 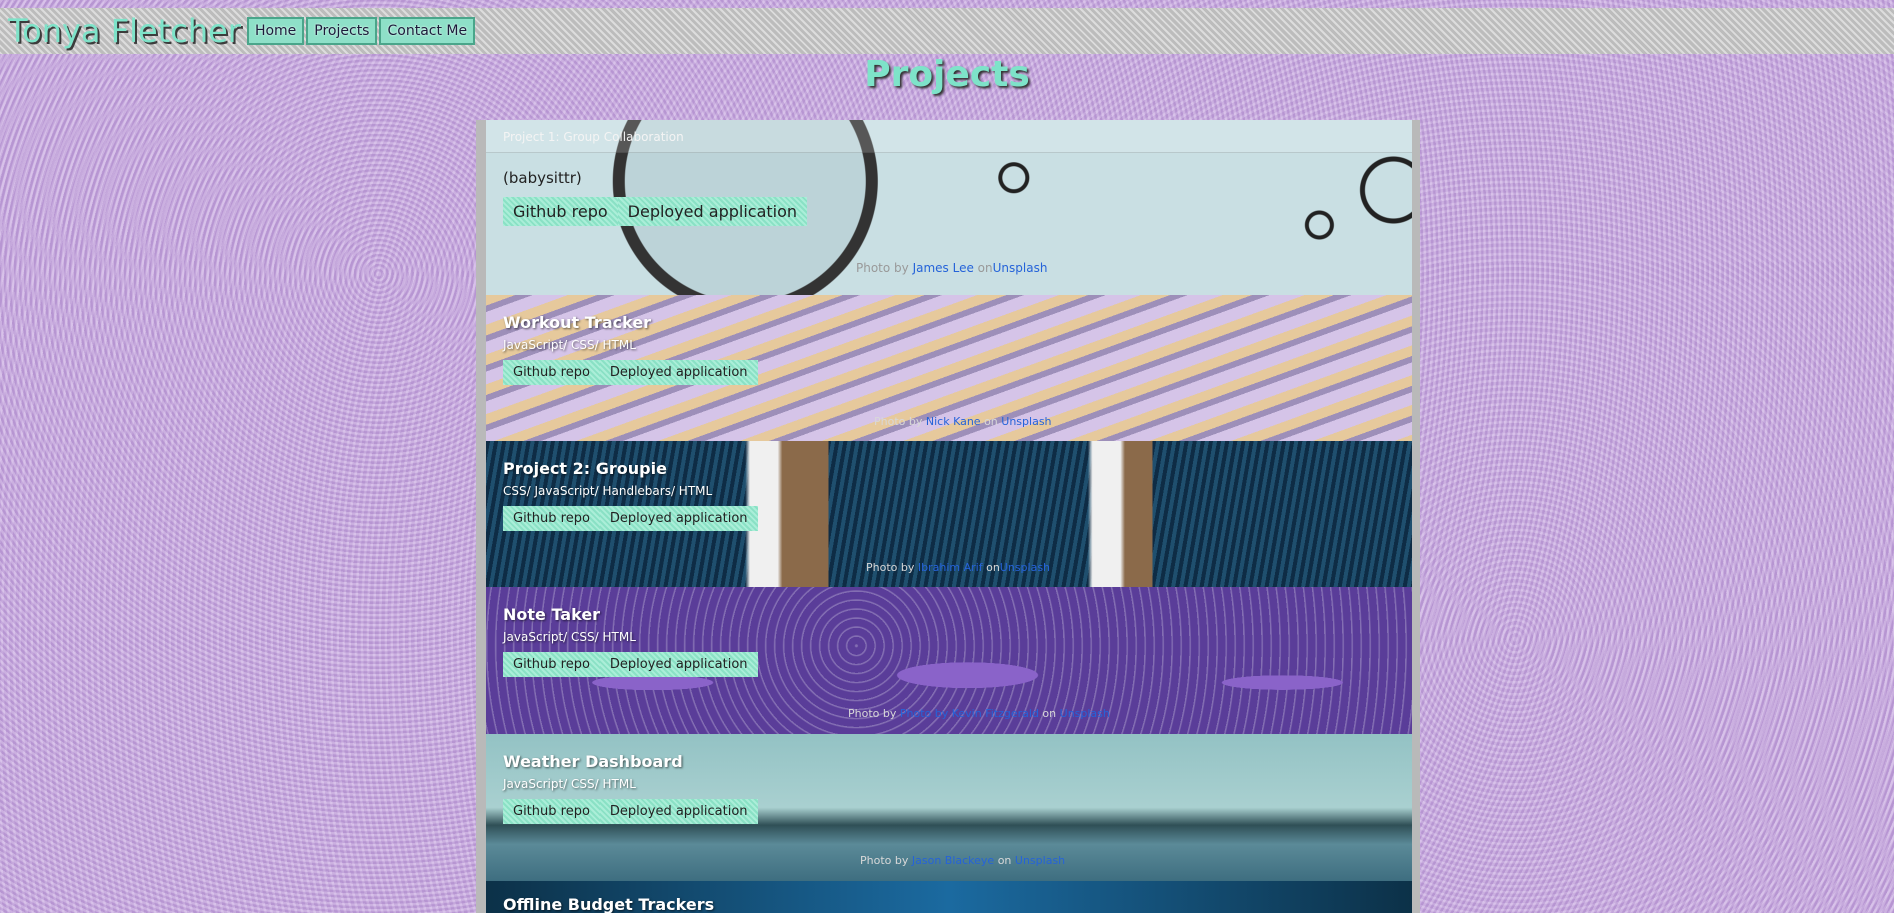 I want to click on photo-credit: Photo by James Lee onUnsplash, so click(x=951, y=268).